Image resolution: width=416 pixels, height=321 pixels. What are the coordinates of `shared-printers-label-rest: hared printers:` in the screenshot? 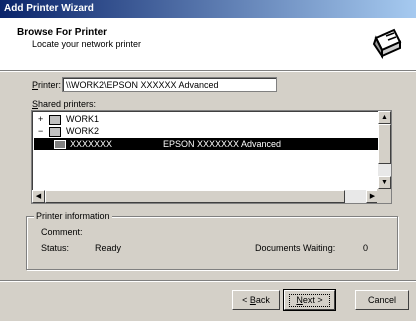 It's located at (67, 104).